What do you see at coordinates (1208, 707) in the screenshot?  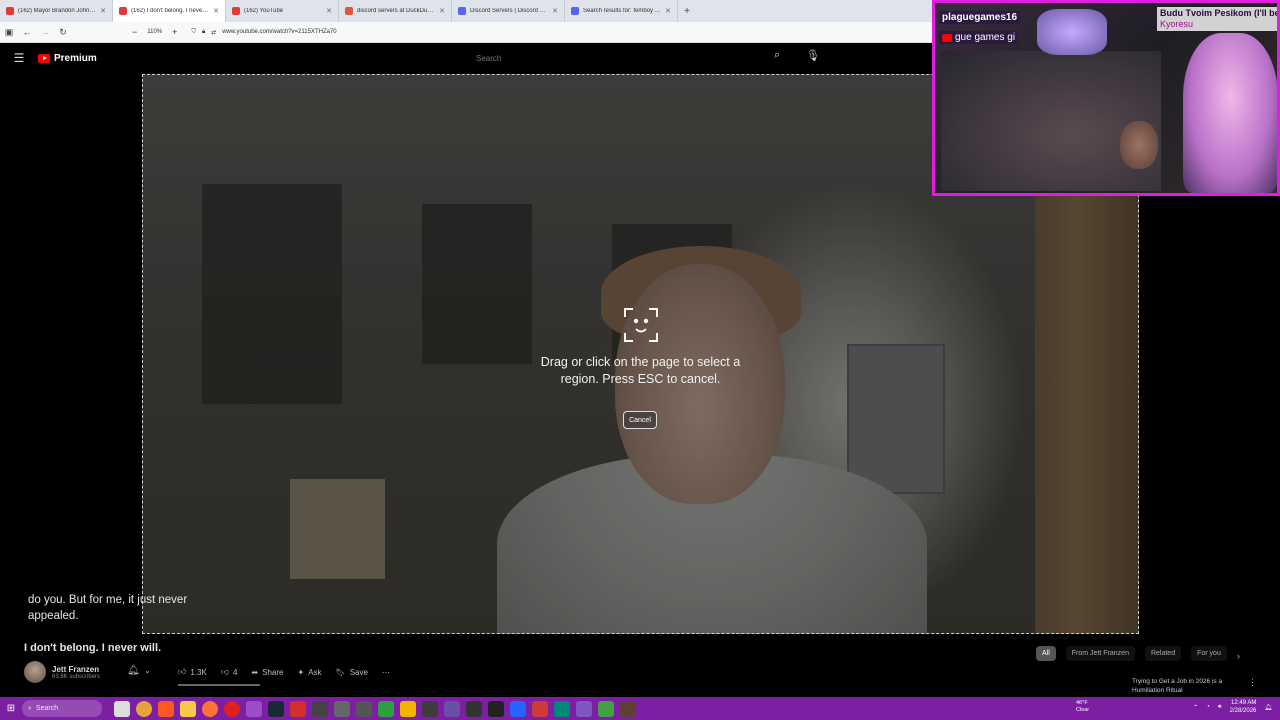 I see `wifi-icon: ◔` at bounding box center [1208, 707].